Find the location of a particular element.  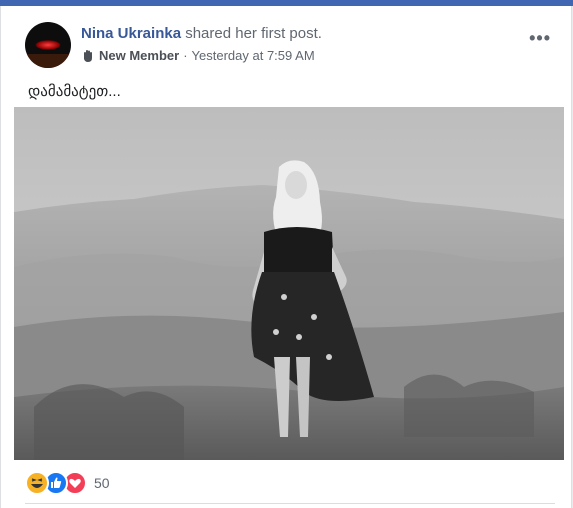

post-action: shared her first post. is located at coordinates (253, 33).